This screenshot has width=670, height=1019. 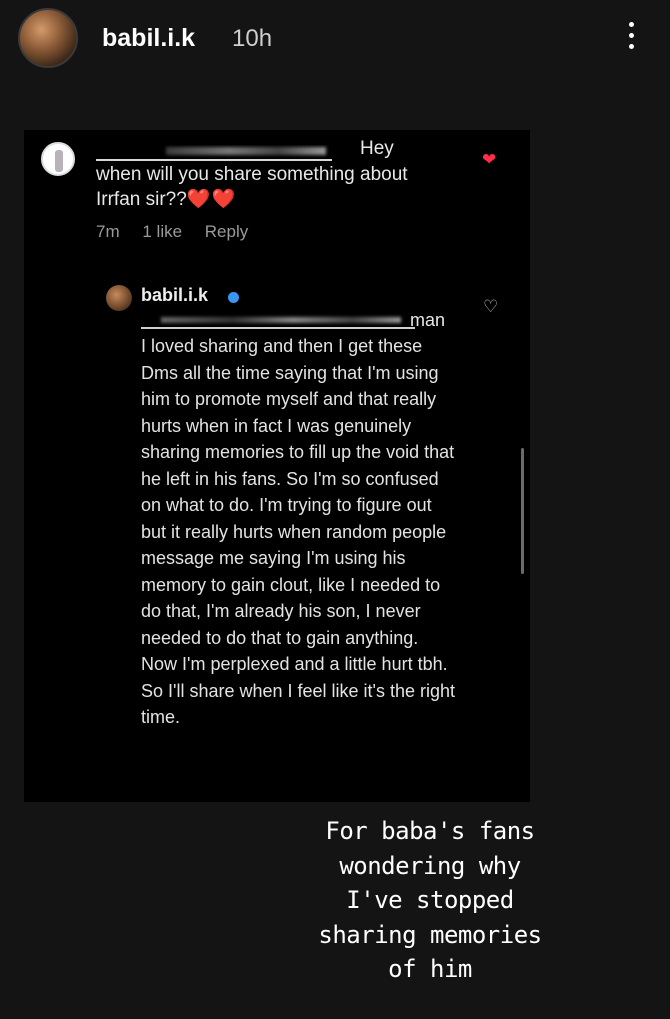 I want to click on heart-emoji-icon: ❤️❤️, so click(x=211, y=199).